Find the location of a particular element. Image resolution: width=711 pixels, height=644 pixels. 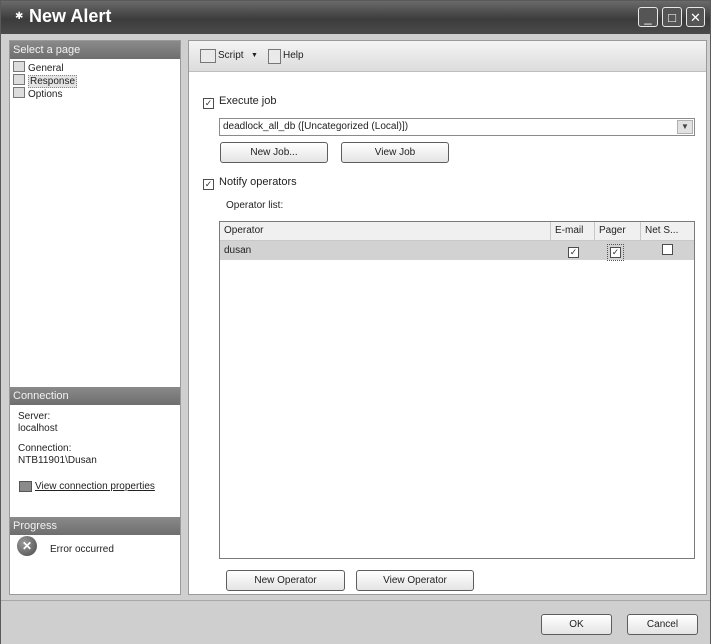

nav-item-label: Options is located at coordinates (45, 94).